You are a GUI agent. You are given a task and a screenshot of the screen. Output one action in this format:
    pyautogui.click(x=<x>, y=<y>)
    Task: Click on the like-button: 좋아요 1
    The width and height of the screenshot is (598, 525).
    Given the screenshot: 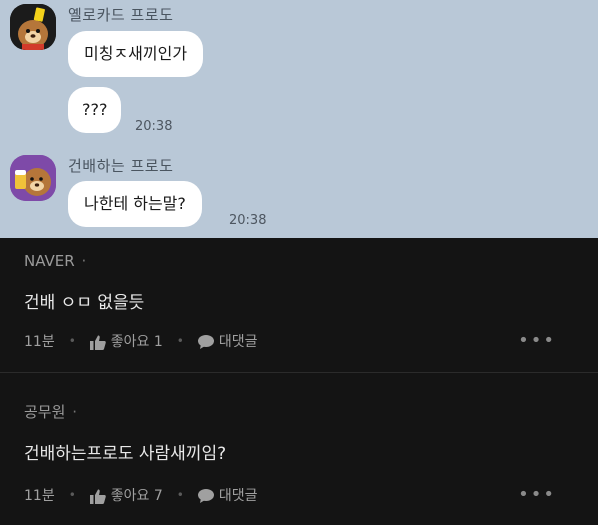 What is the action you would take?
    pyautogui.click(x=126, y=341)
    